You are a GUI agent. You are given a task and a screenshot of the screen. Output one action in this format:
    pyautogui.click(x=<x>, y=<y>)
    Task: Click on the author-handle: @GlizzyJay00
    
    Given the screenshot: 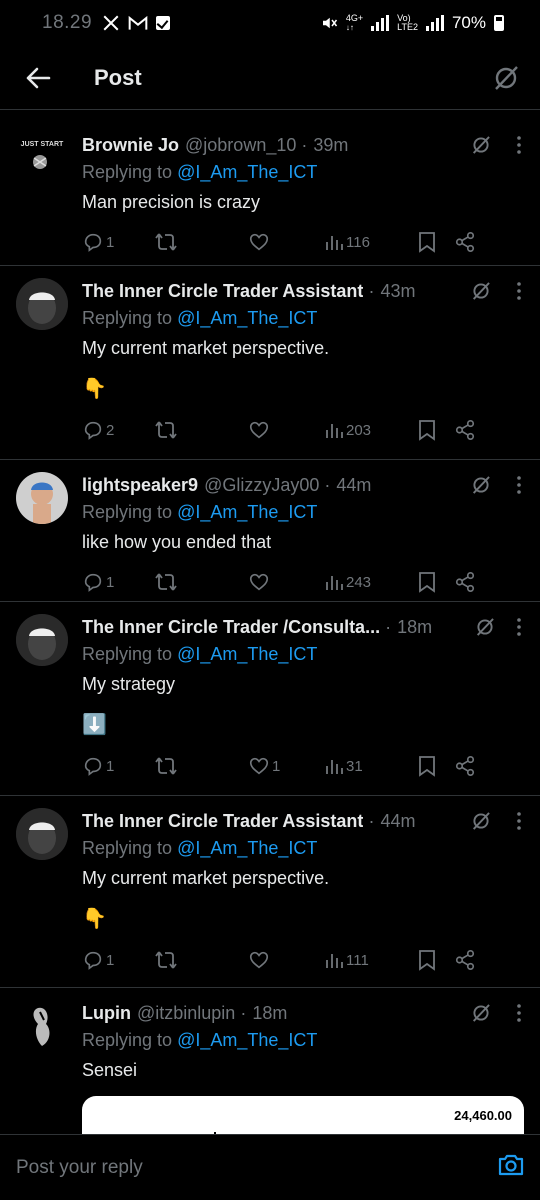 What is the action you would take?
    pyautogui.click(x=261, y=485)
    